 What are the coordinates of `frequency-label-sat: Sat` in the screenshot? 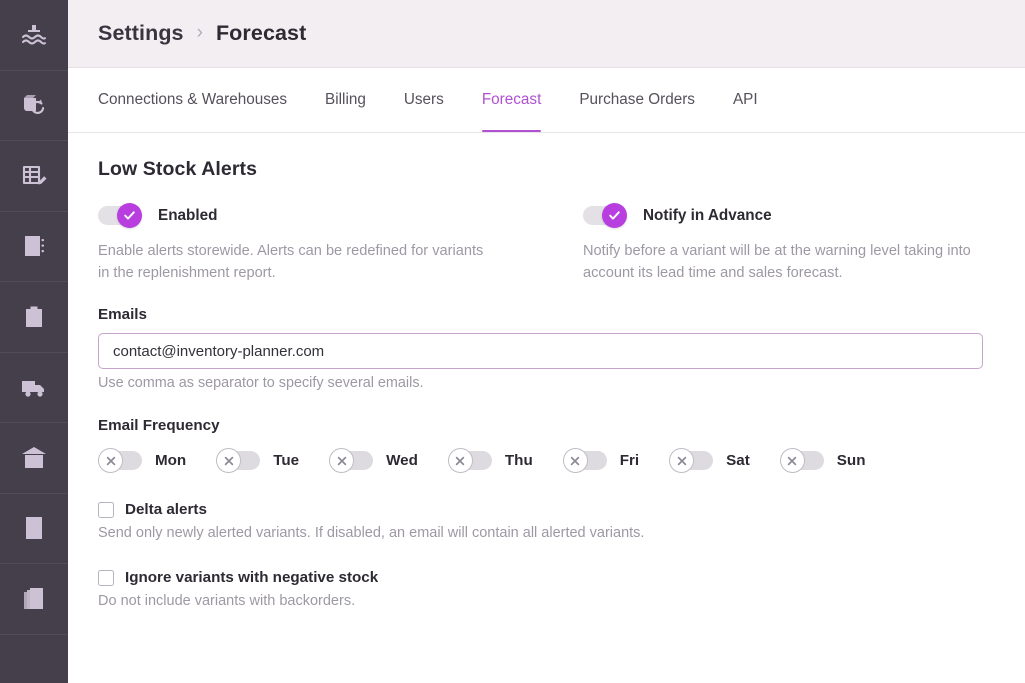 It's located at (738, 461).